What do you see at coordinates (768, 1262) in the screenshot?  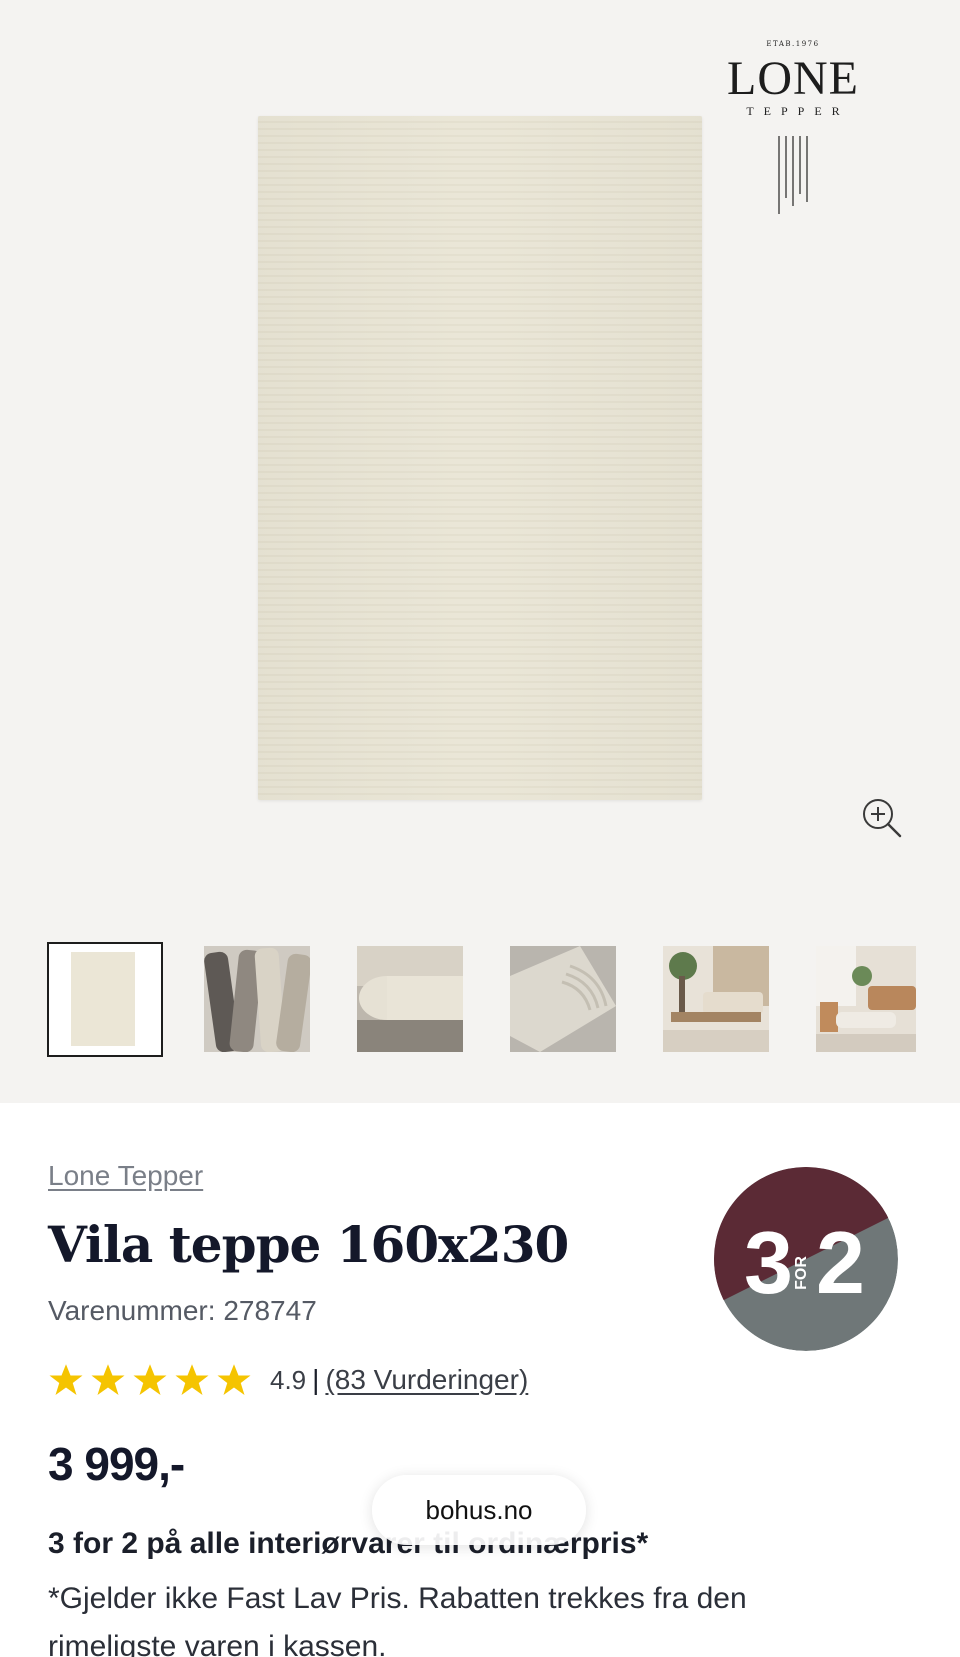 I see `badge-left-number: 3` at bounding box center [768, 1262].